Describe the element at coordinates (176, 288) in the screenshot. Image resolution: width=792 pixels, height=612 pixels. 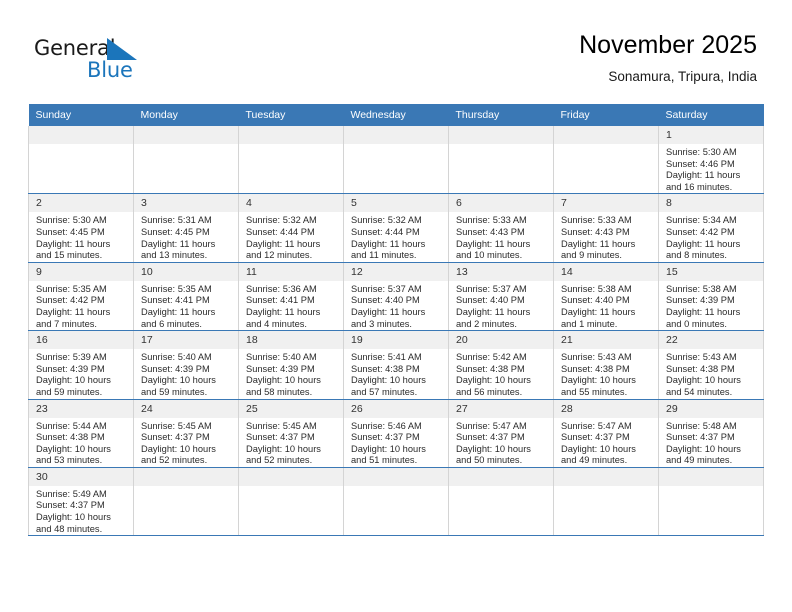
I see `sunrise-text: Sunrise: 5:35 AM` at that location.